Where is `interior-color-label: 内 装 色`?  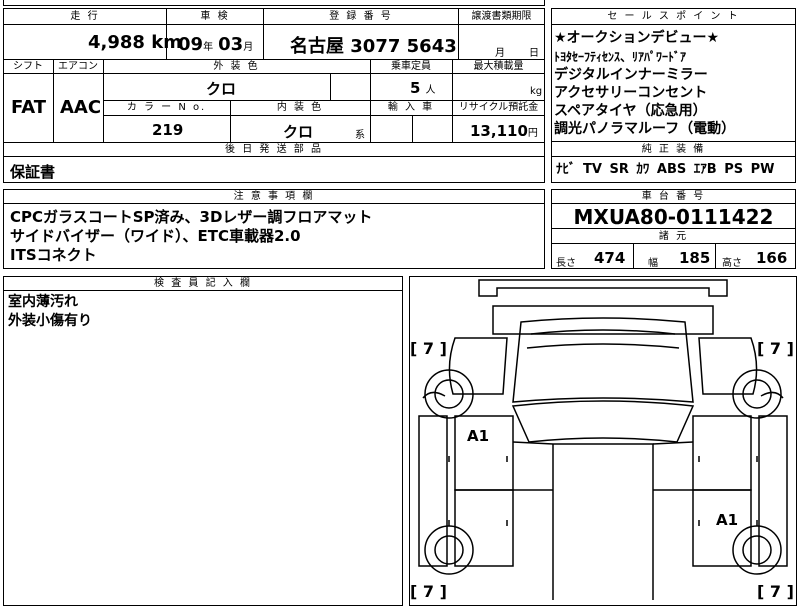 interior-color-label: 内 装 色 is located at coordinates (300, 107).